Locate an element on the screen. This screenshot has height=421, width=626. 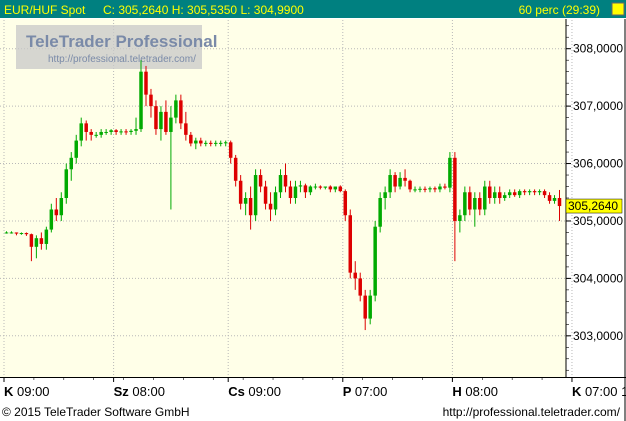
x-tick-label: H 08:00 is located at coordinates (475, 391).